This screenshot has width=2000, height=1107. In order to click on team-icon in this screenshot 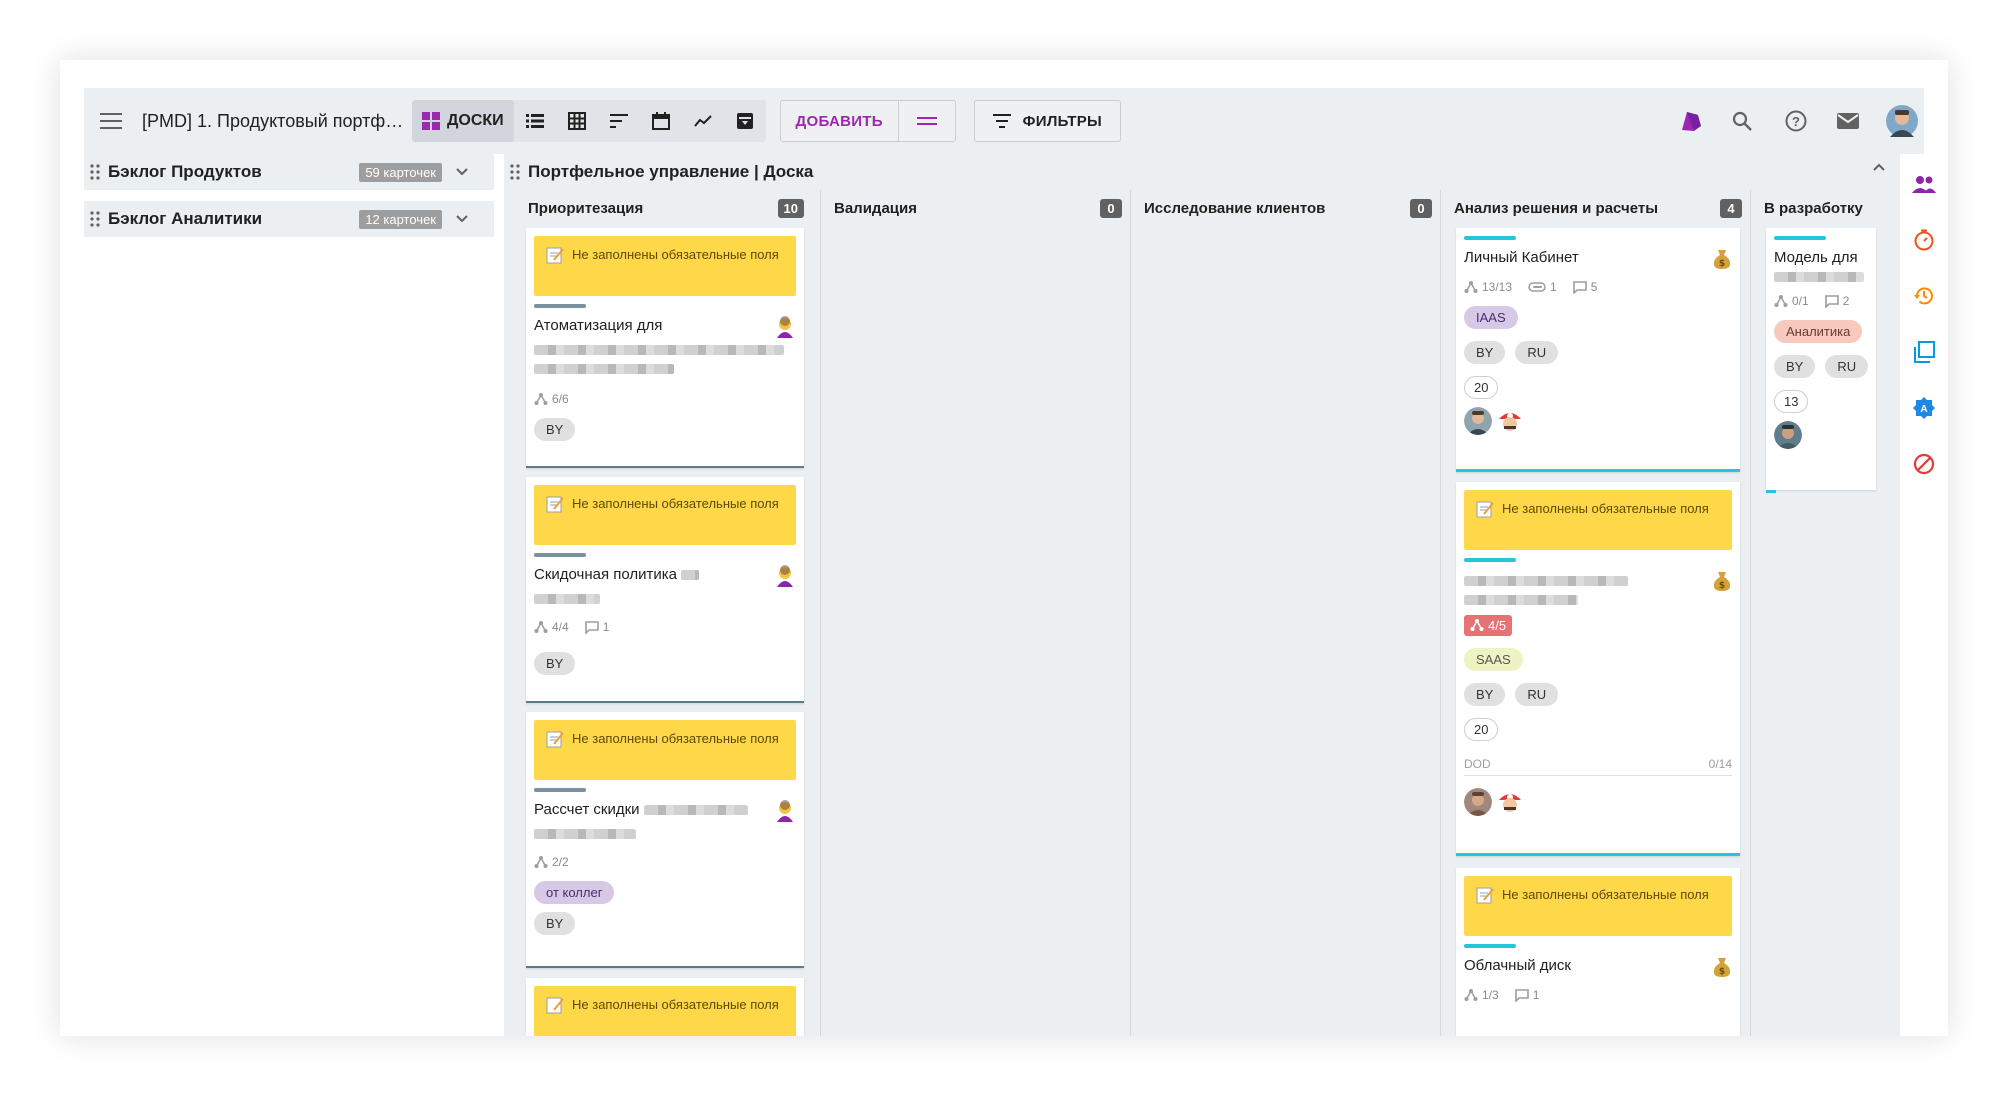, I will do `click(1924, 184)`.